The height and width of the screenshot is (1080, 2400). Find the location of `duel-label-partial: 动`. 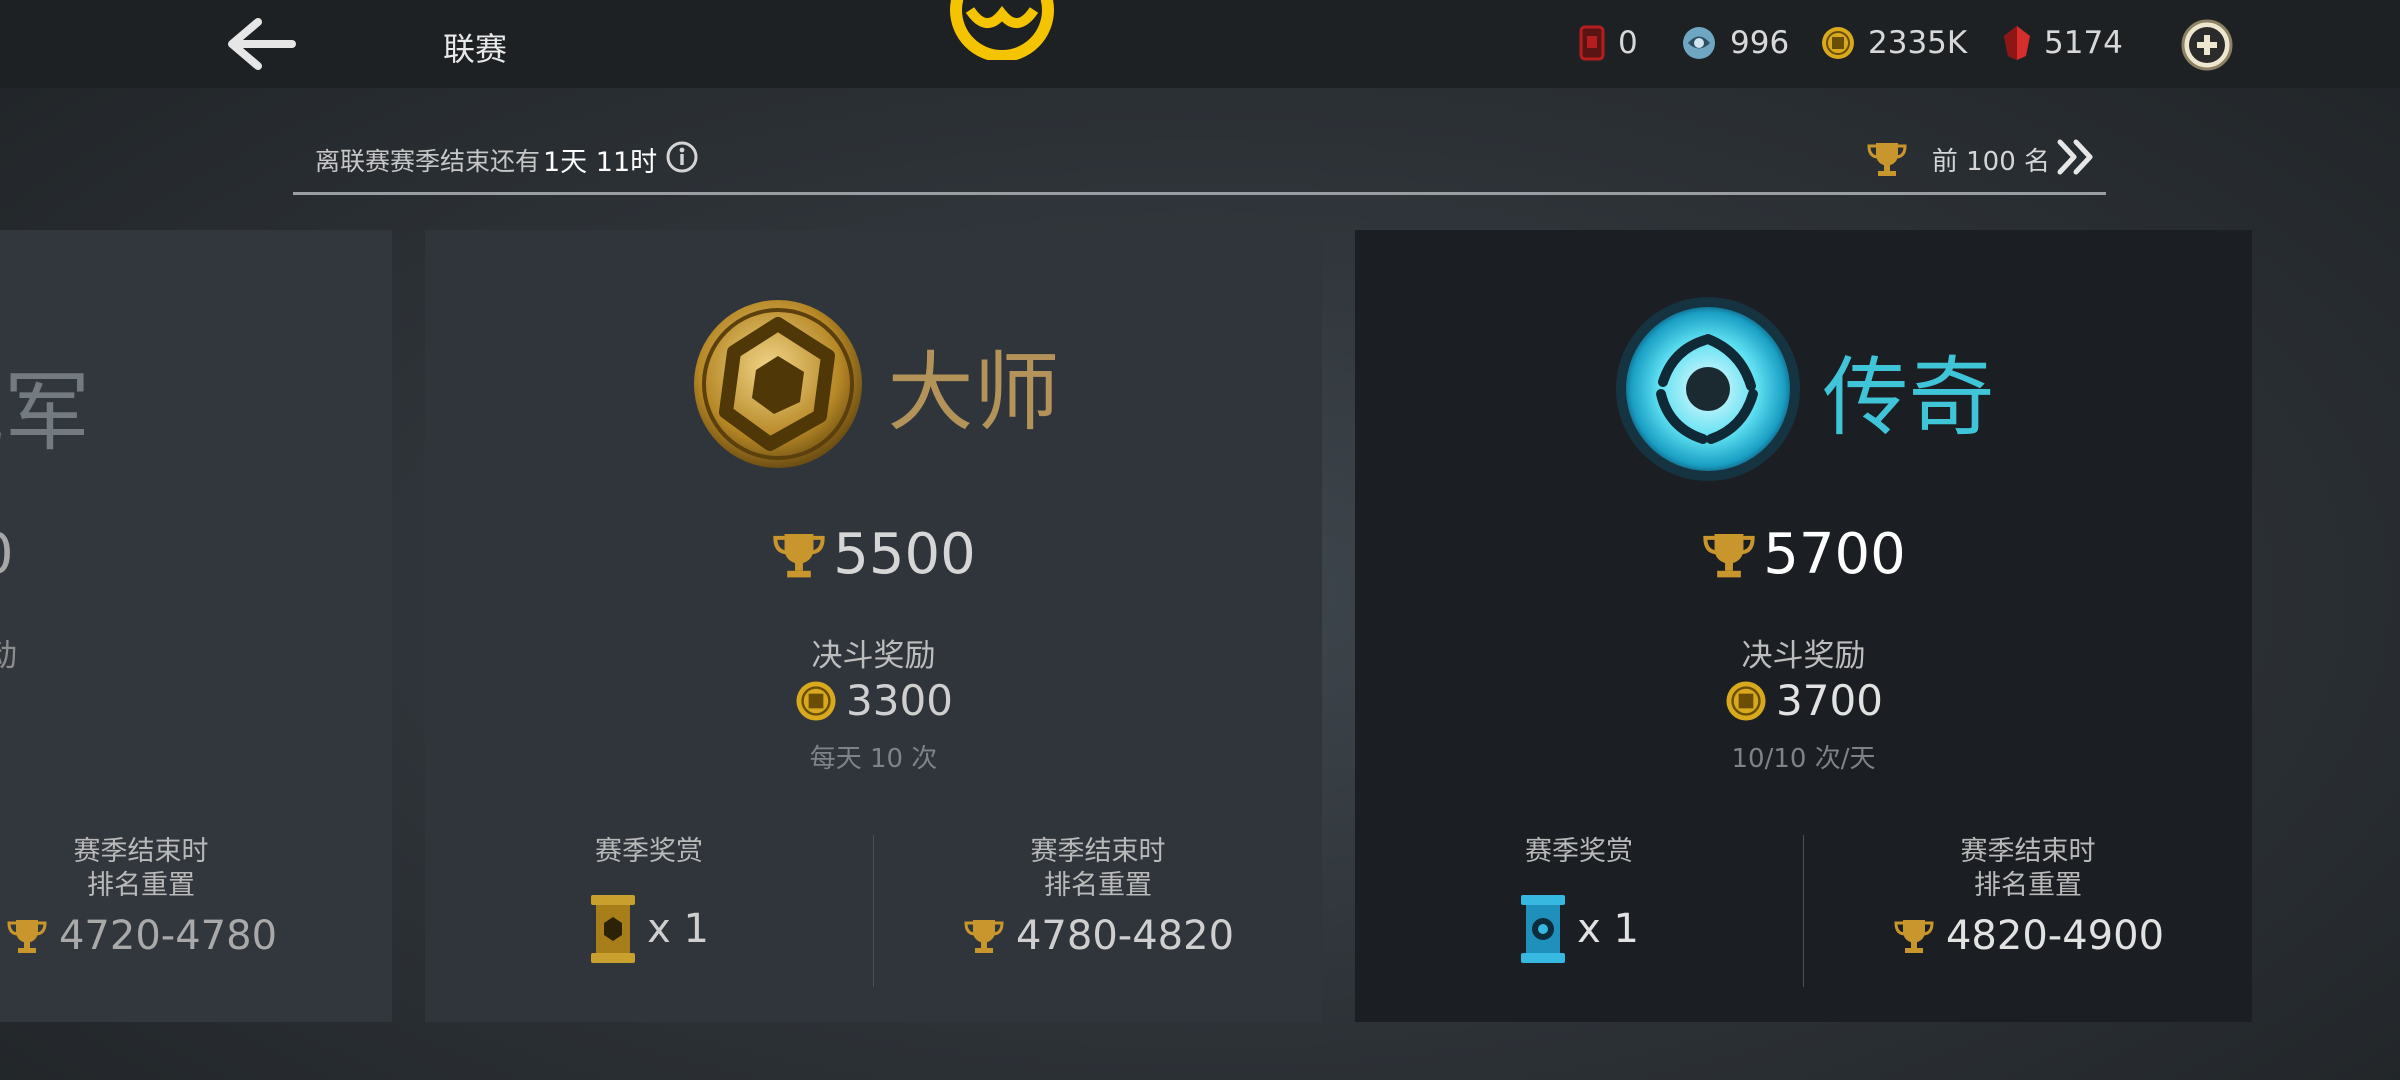

duel-label-partial: 动 is located at coordinates (8, 656).